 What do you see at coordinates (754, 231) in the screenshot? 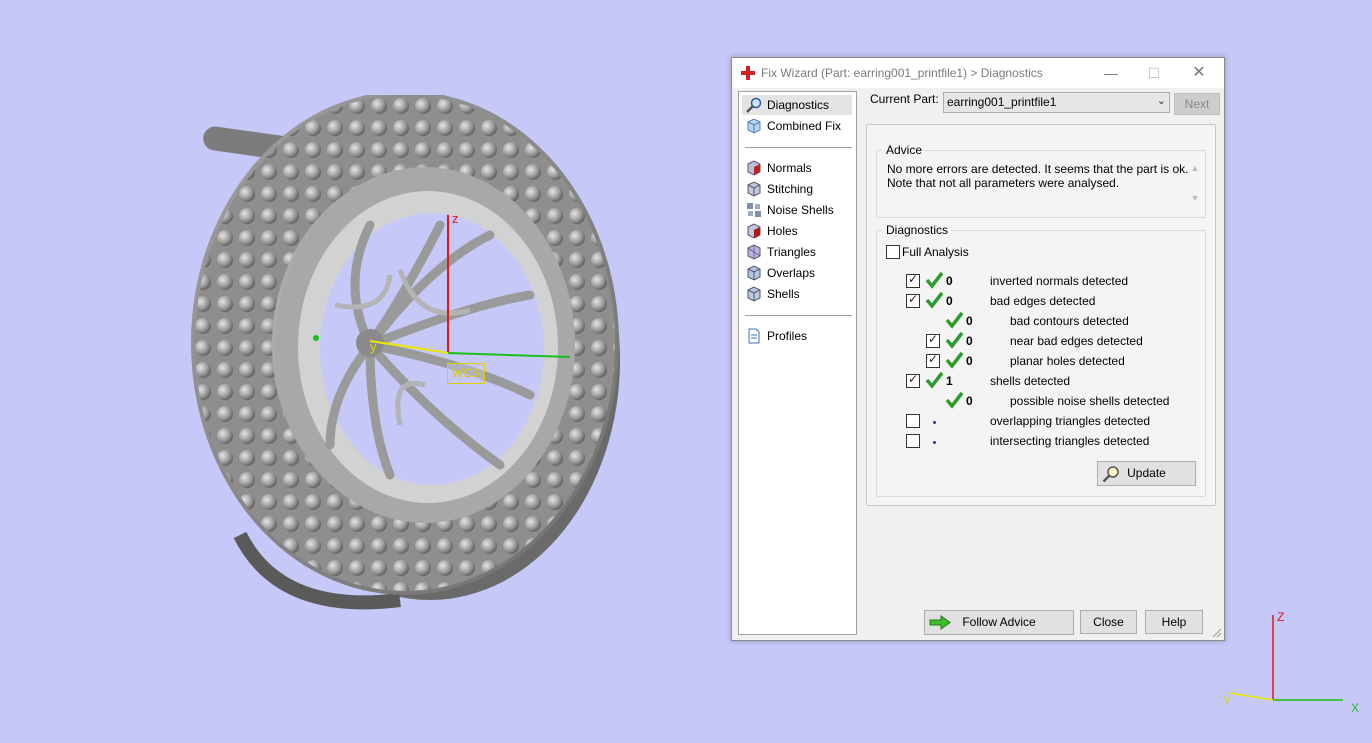
I see `holes-cube-icon` at bounding box center [754, 231].